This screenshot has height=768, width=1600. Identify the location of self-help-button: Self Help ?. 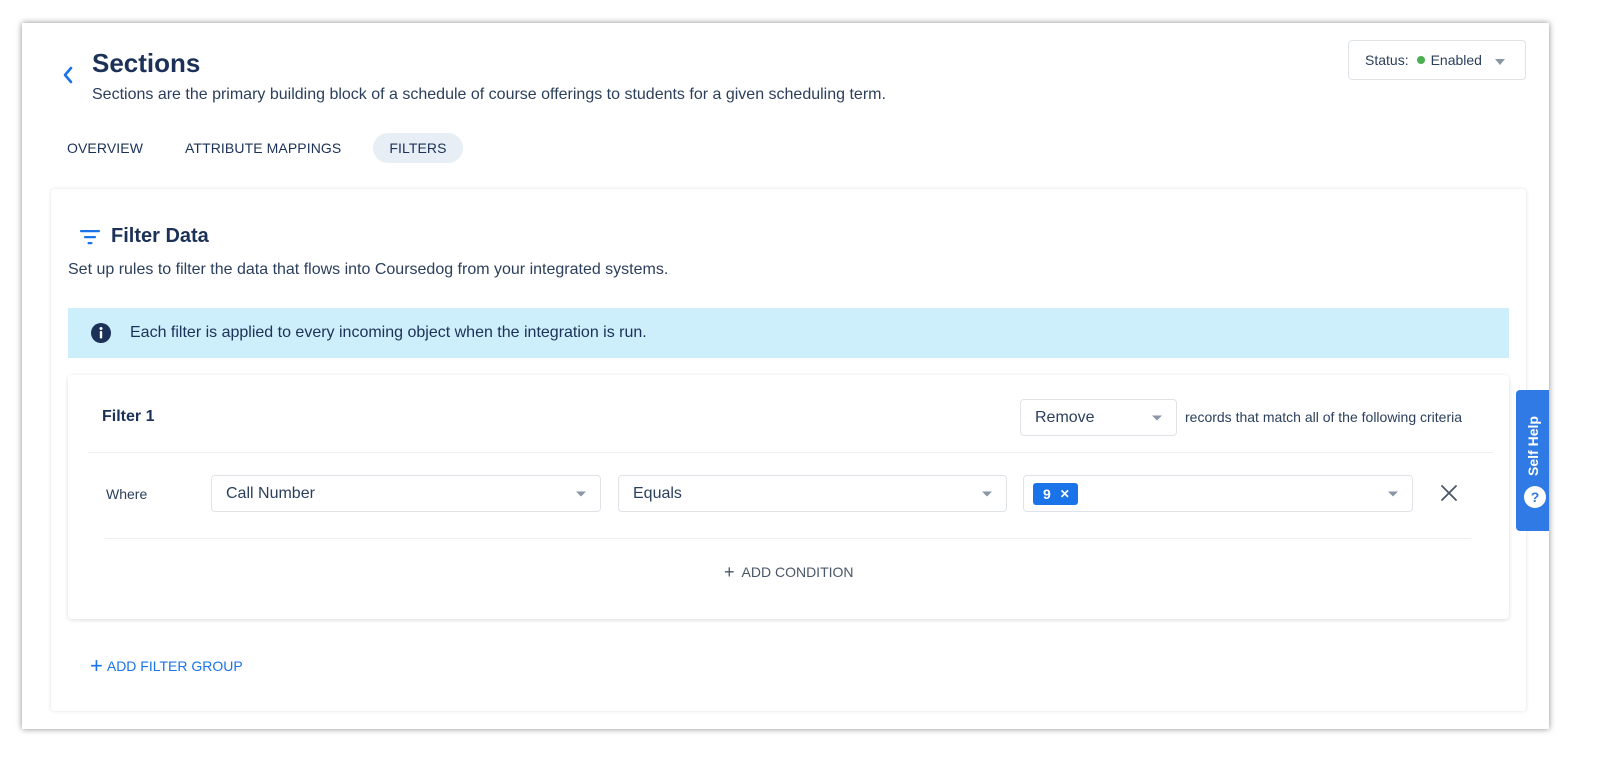
(1532, 460).